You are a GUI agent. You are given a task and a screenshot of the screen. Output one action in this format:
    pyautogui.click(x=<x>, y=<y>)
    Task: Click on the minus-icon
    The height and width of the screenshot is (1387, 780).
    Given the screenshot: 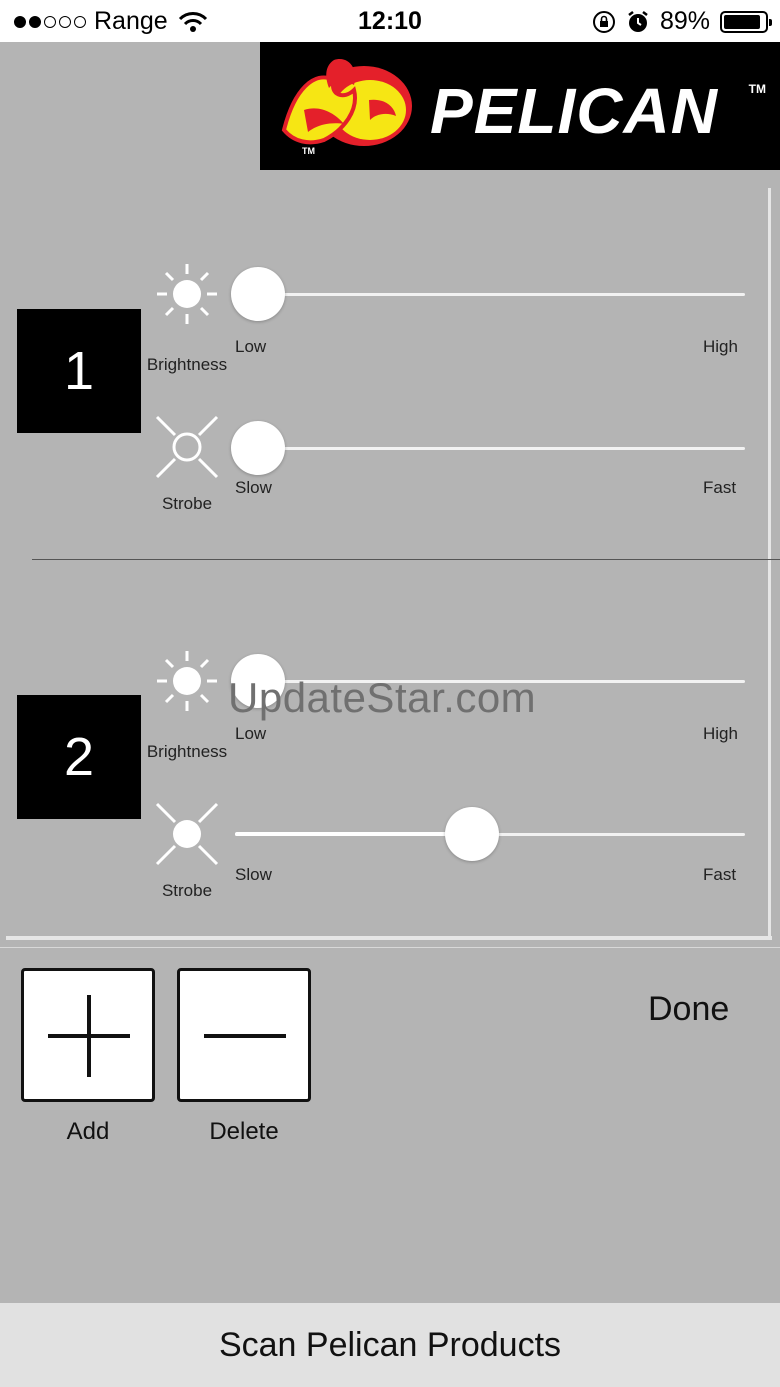 What is the action you would take?
    pyautogui.click(x=245, y=1036)
    